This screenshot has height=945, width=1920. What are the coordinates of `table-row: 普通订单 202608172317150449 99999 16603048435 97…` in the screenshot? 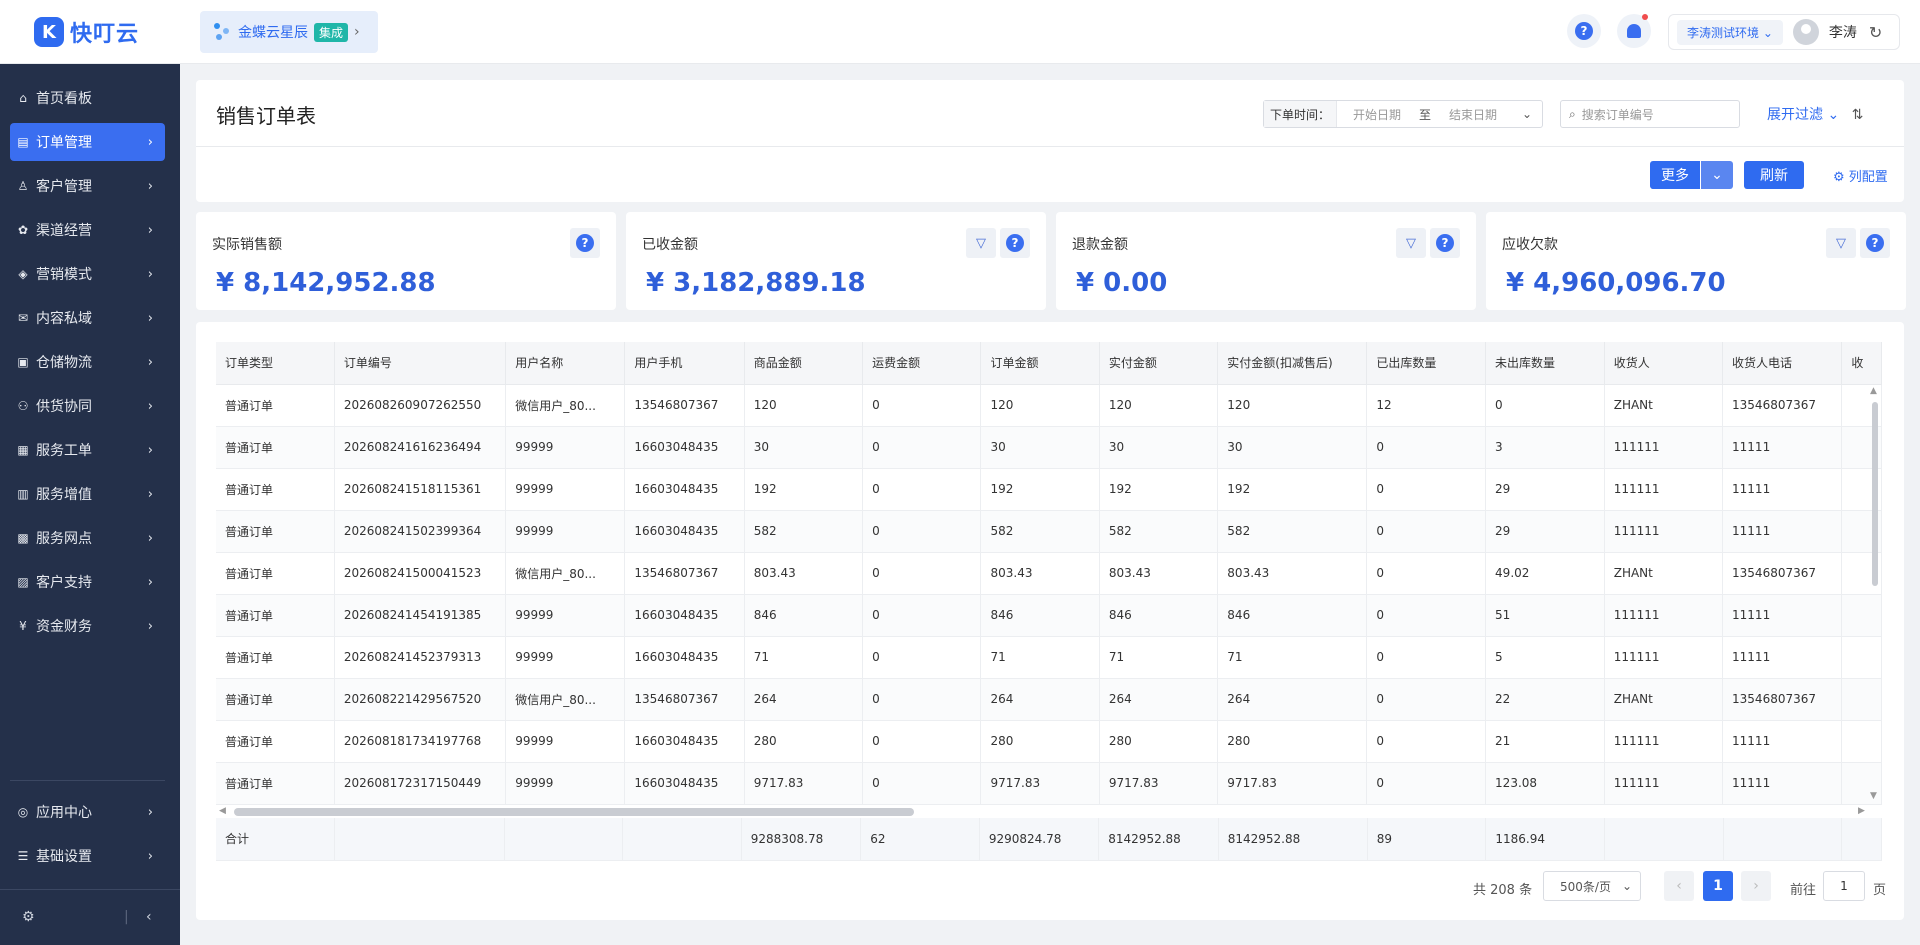 It's located at (1049, 783).